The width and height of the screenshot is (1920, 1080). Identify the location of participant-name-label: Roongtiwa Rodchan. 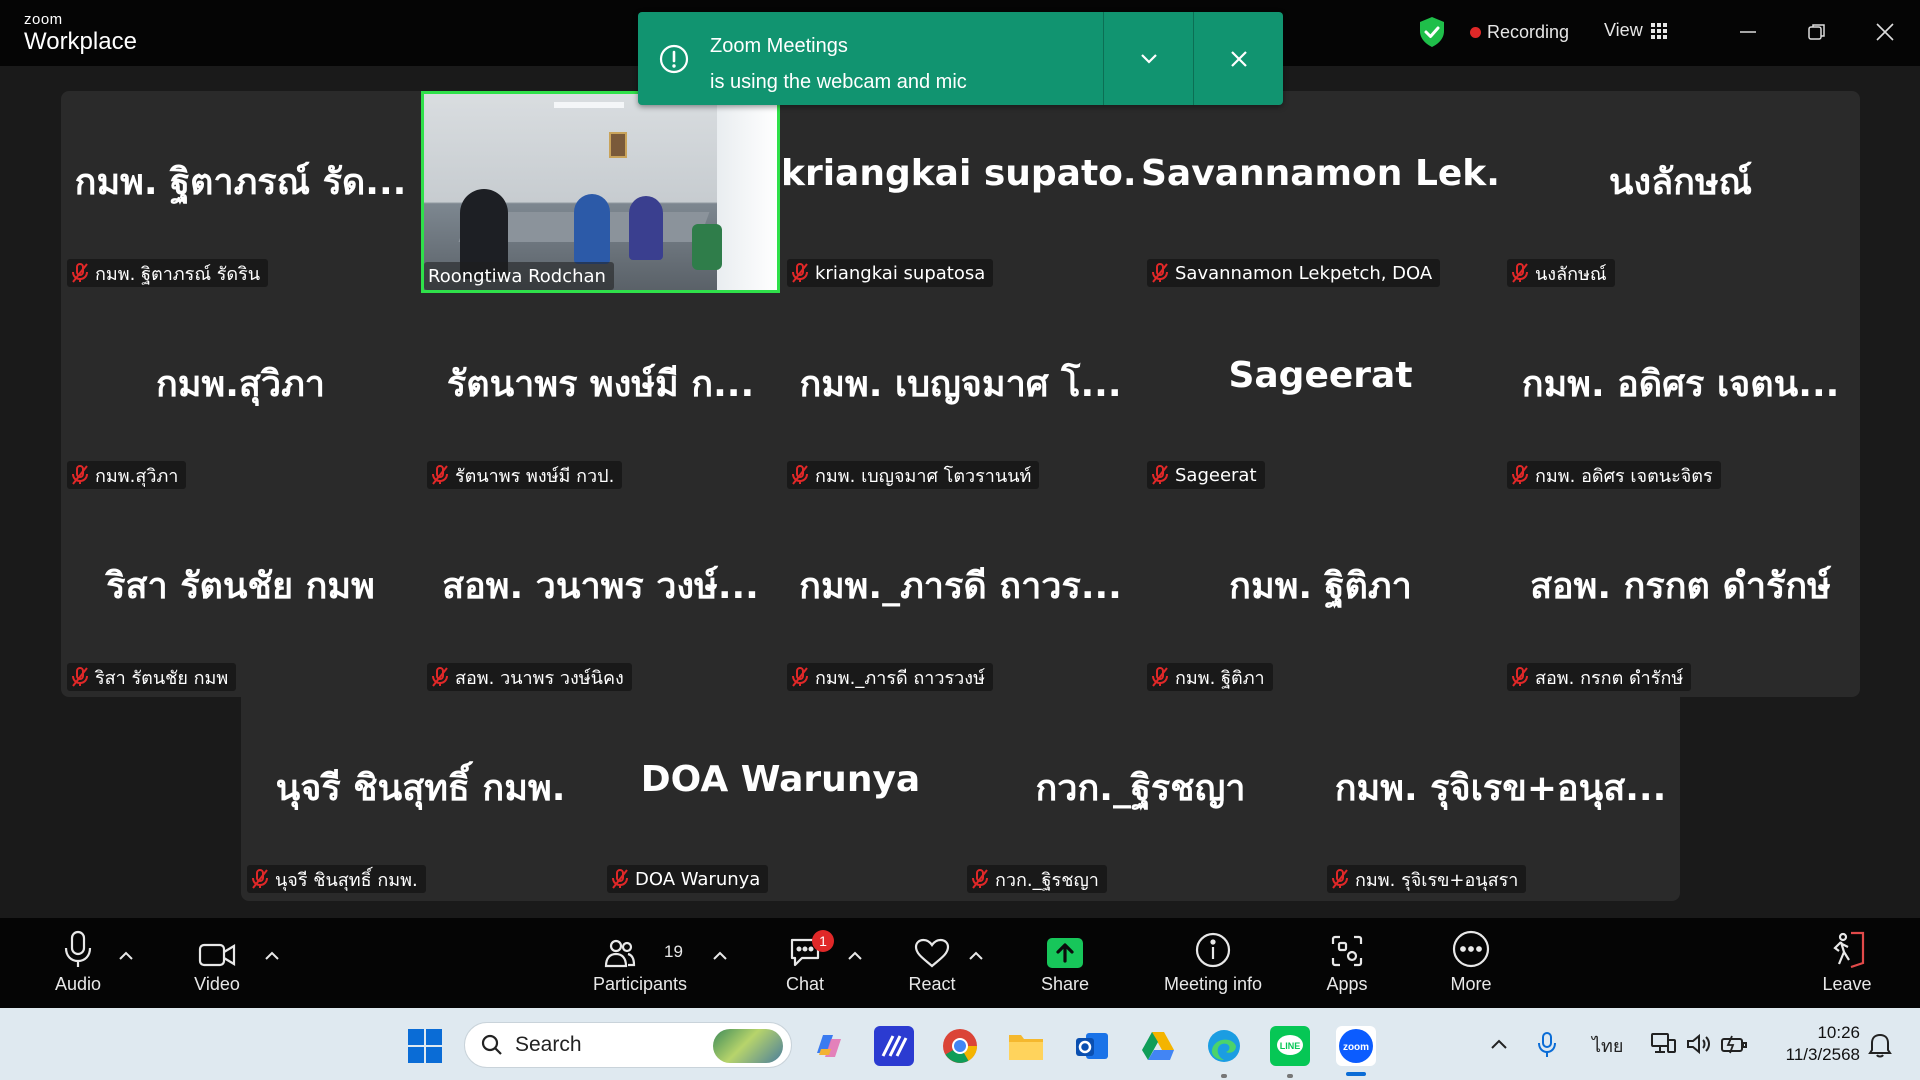
(517, 276).